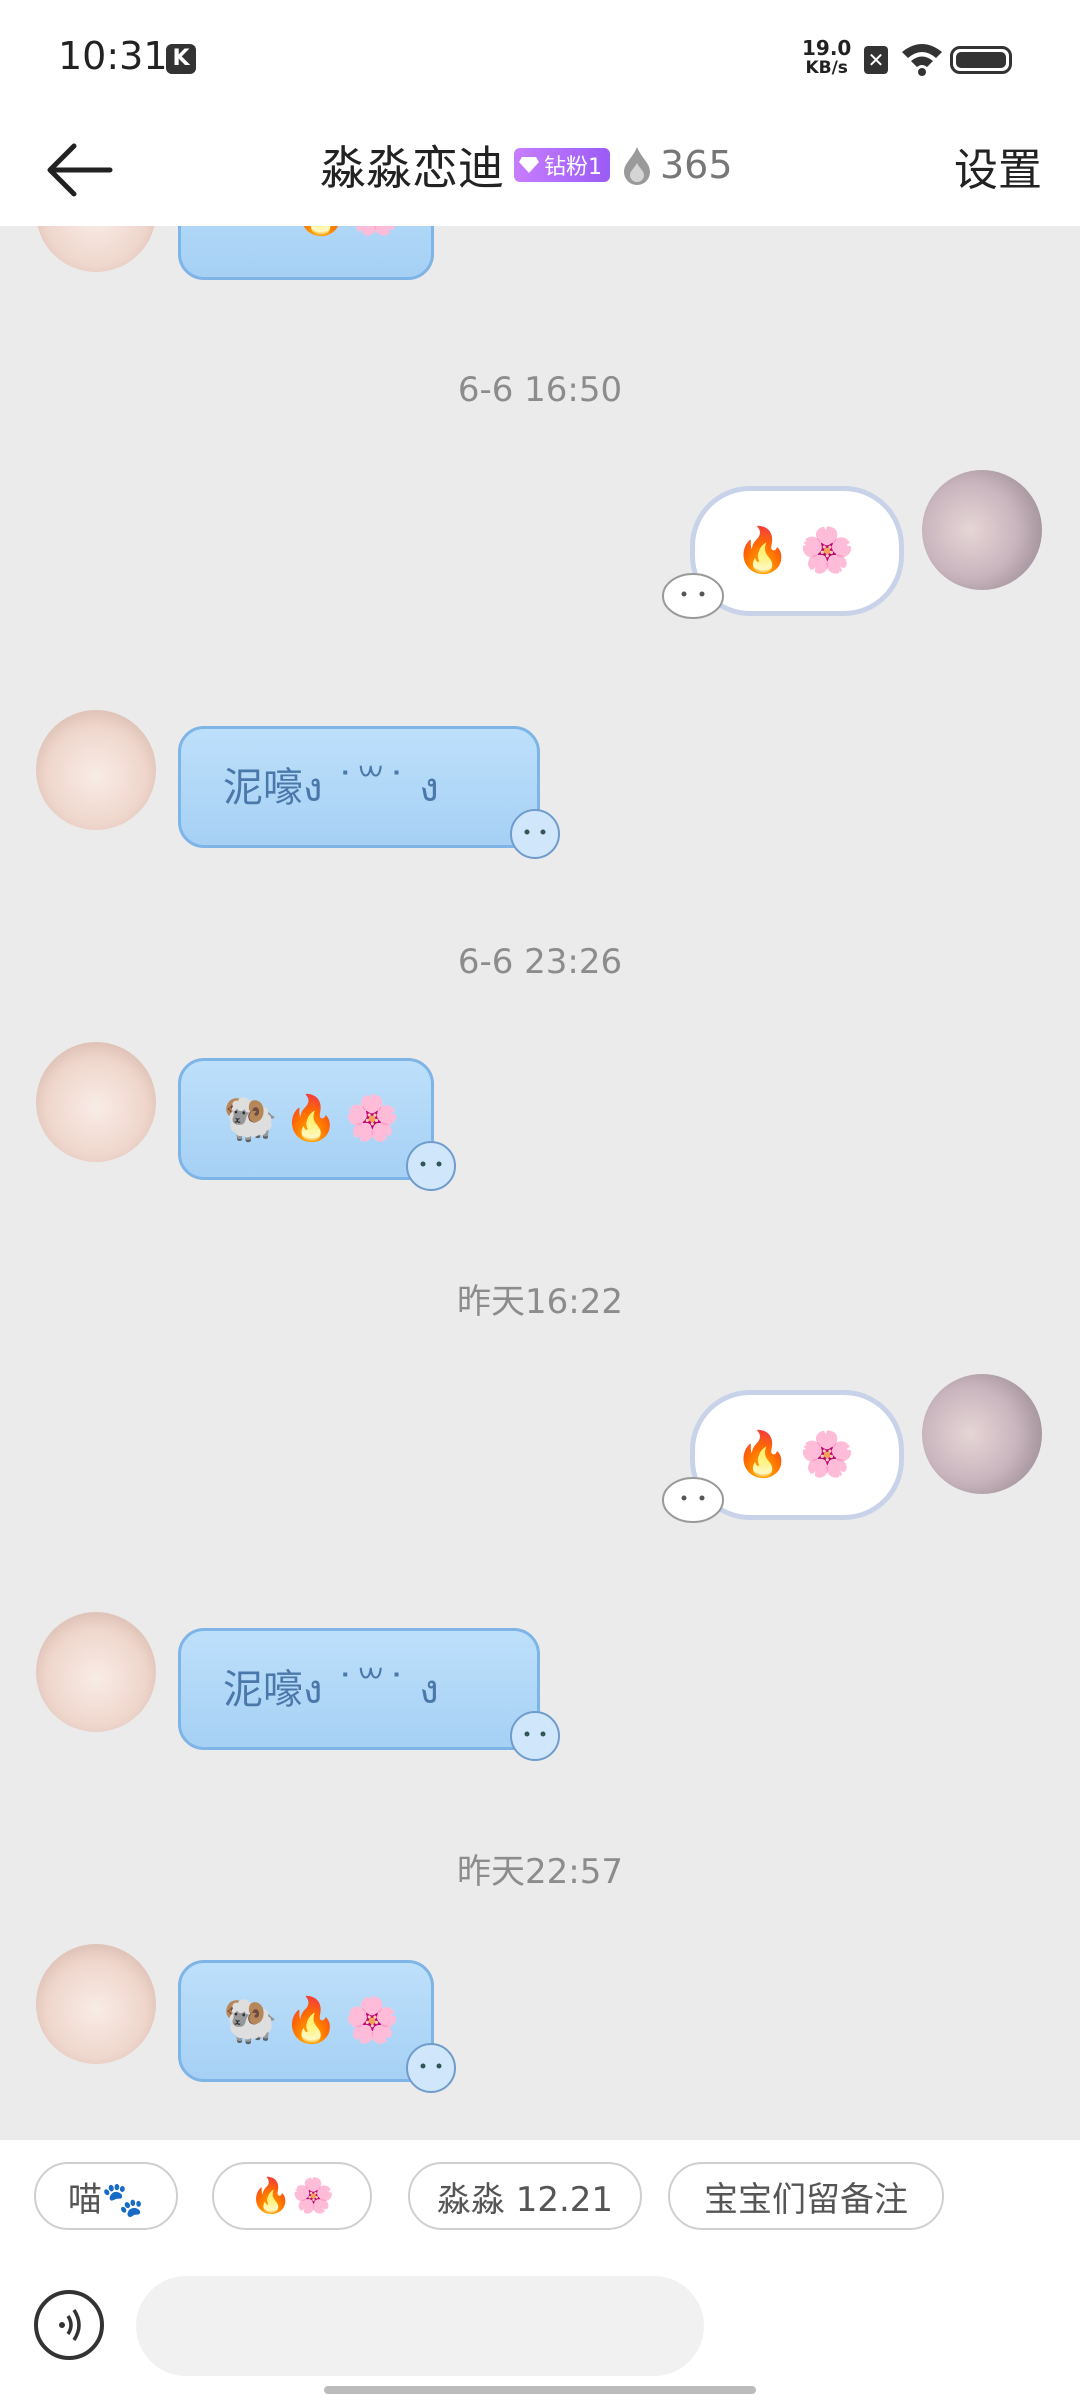 The image size is (1080, 2400). What do you see at coordinates (292, 2196) in the screenshot?
I see `quick-reply-chip: 🔥🌸` at bounding box center [292, 2196].